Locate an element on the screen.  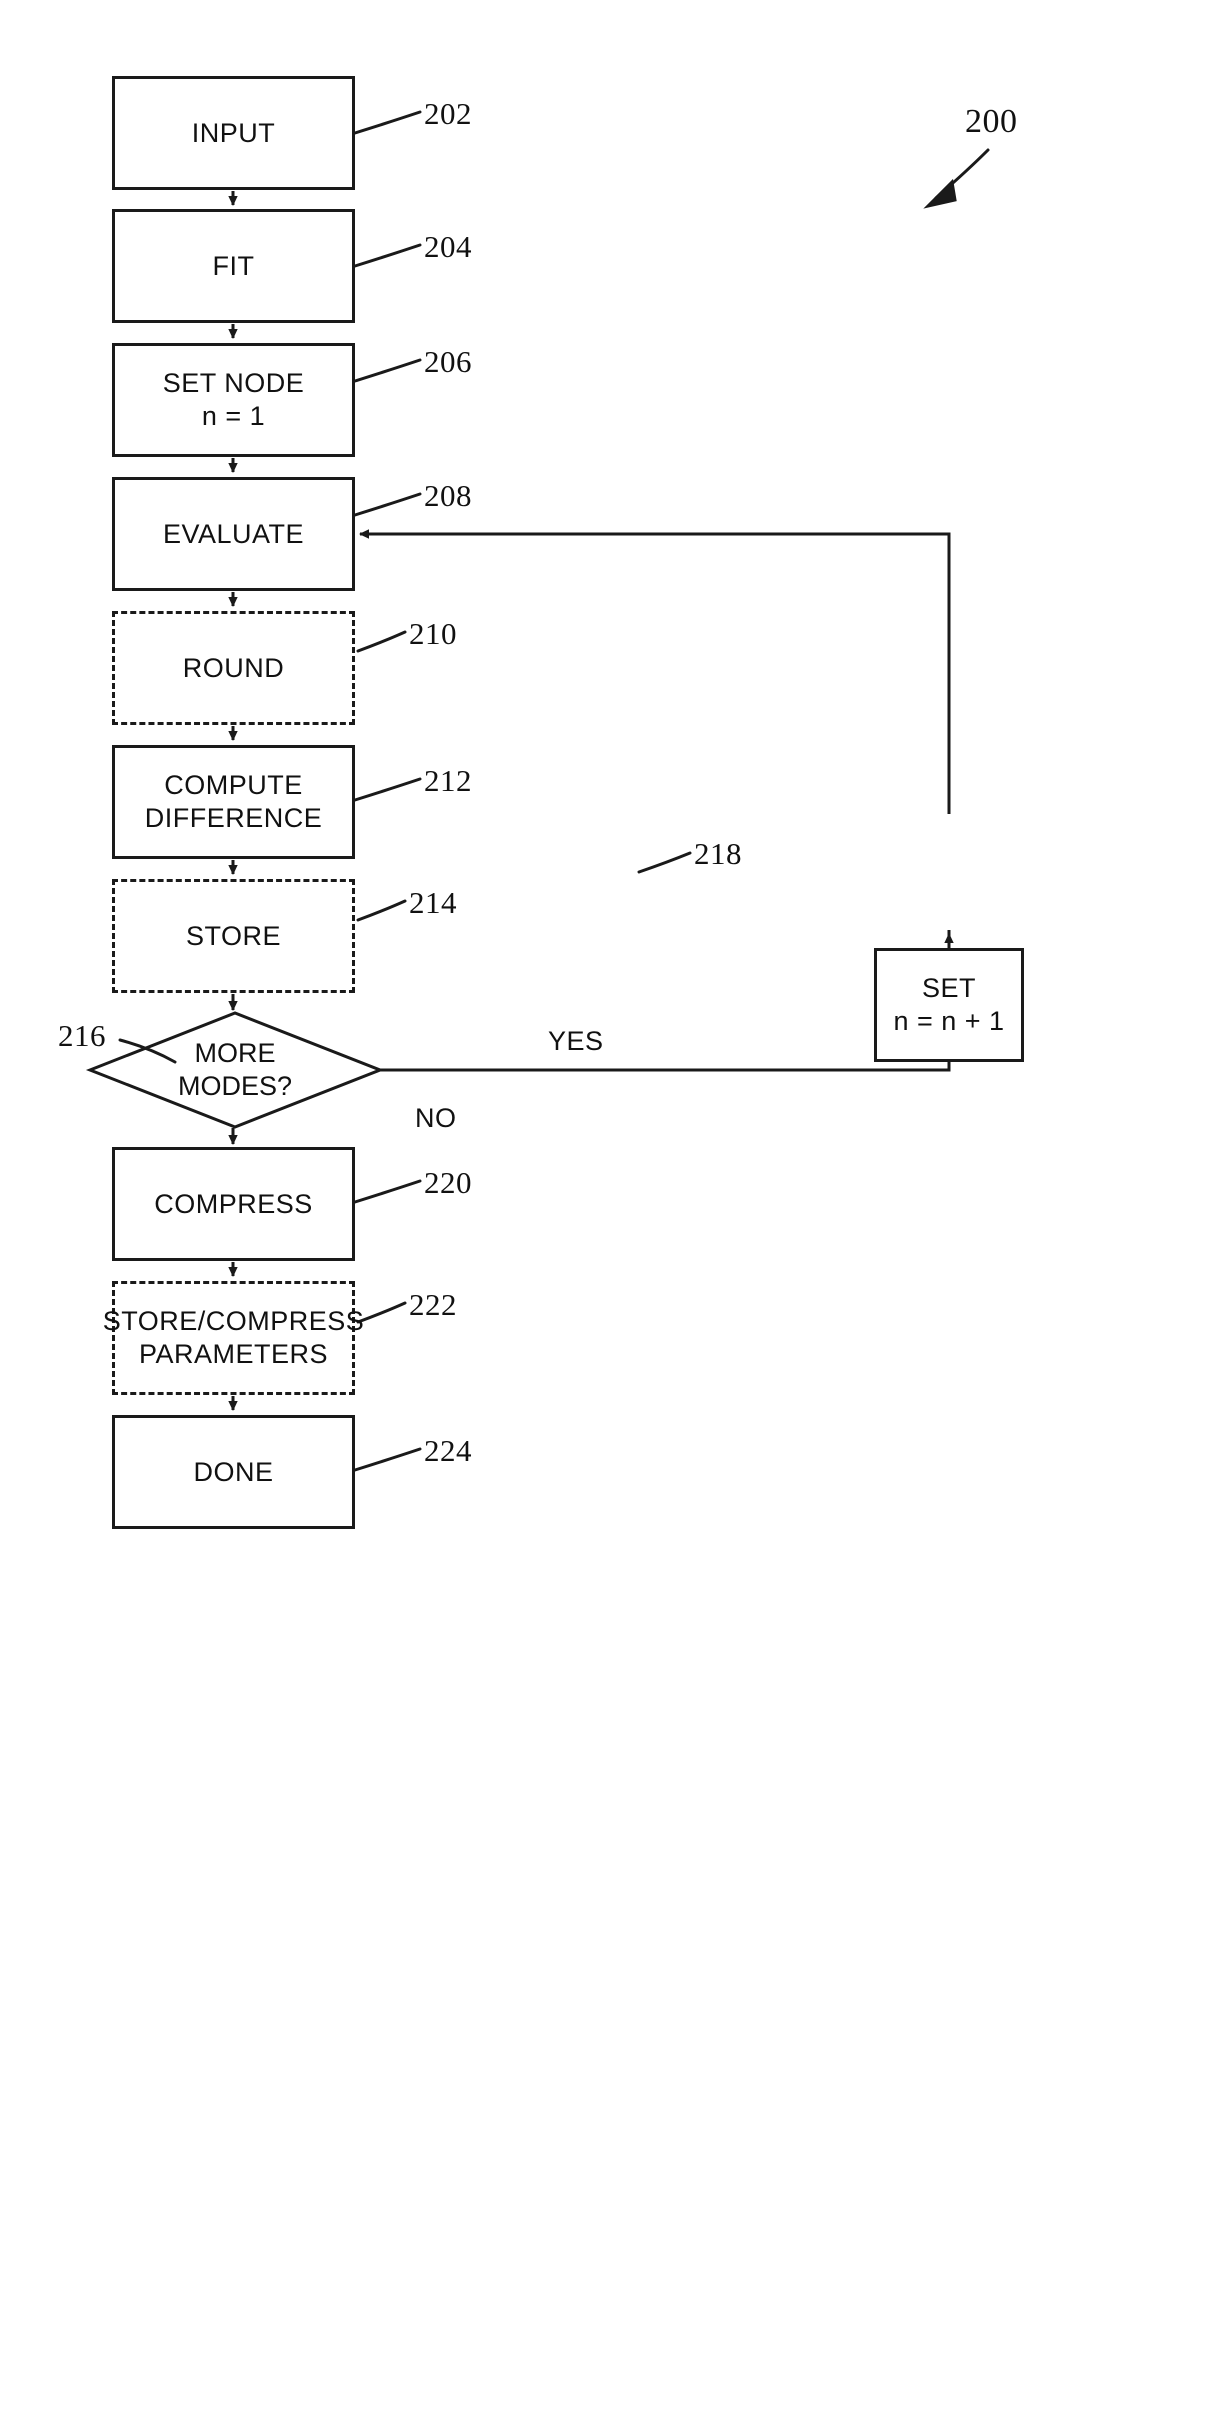
node-compute-difference: COMPUTE DIFFERENCE is located at coordinates (233, 802).